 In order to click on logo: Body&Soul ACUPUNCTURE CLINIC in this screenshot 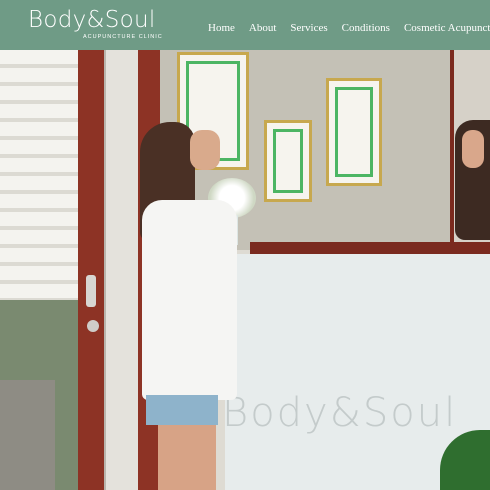, I will do `click(95, 23)`.